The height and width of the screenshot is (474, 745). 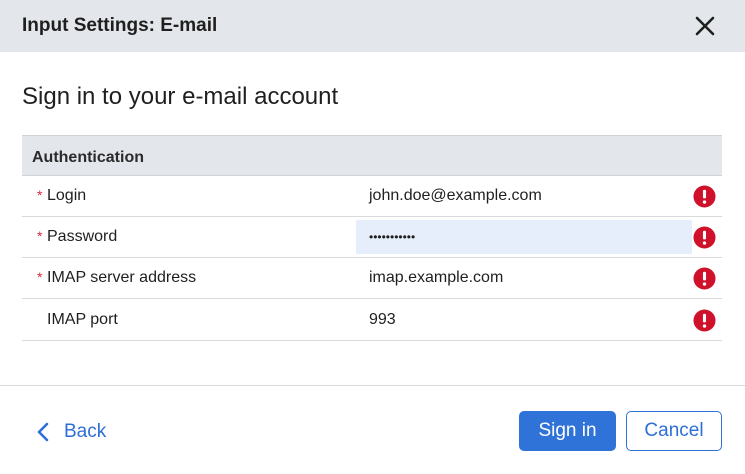 I want to click on field-row-password: * Password •••••••••••, so click(x=372, y=237).